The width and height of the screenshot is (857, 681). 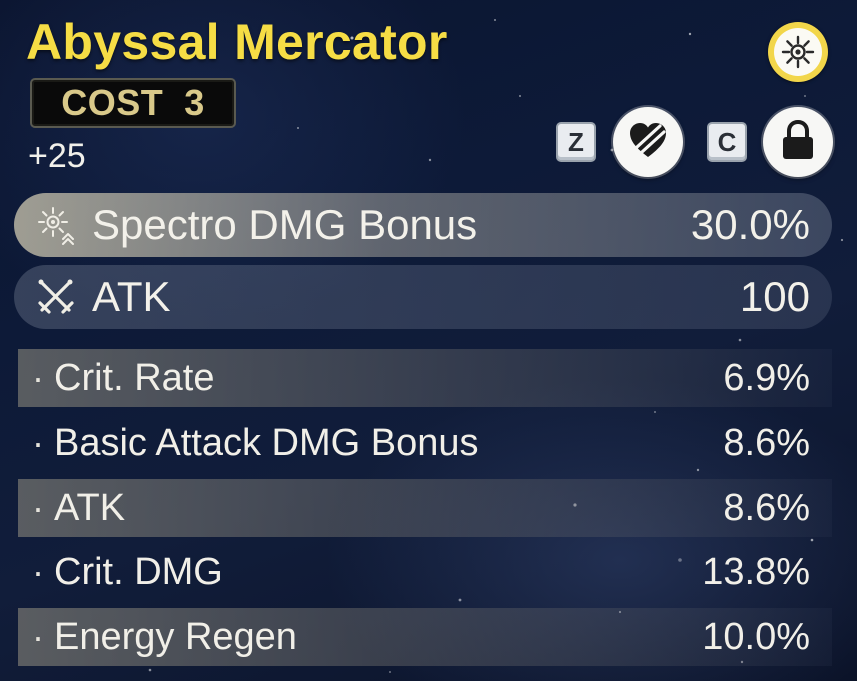 What do you see at coordinates (727, 142) in the screenshot?
I see `discard-key-hint: C` at bounding box center [727, 142].